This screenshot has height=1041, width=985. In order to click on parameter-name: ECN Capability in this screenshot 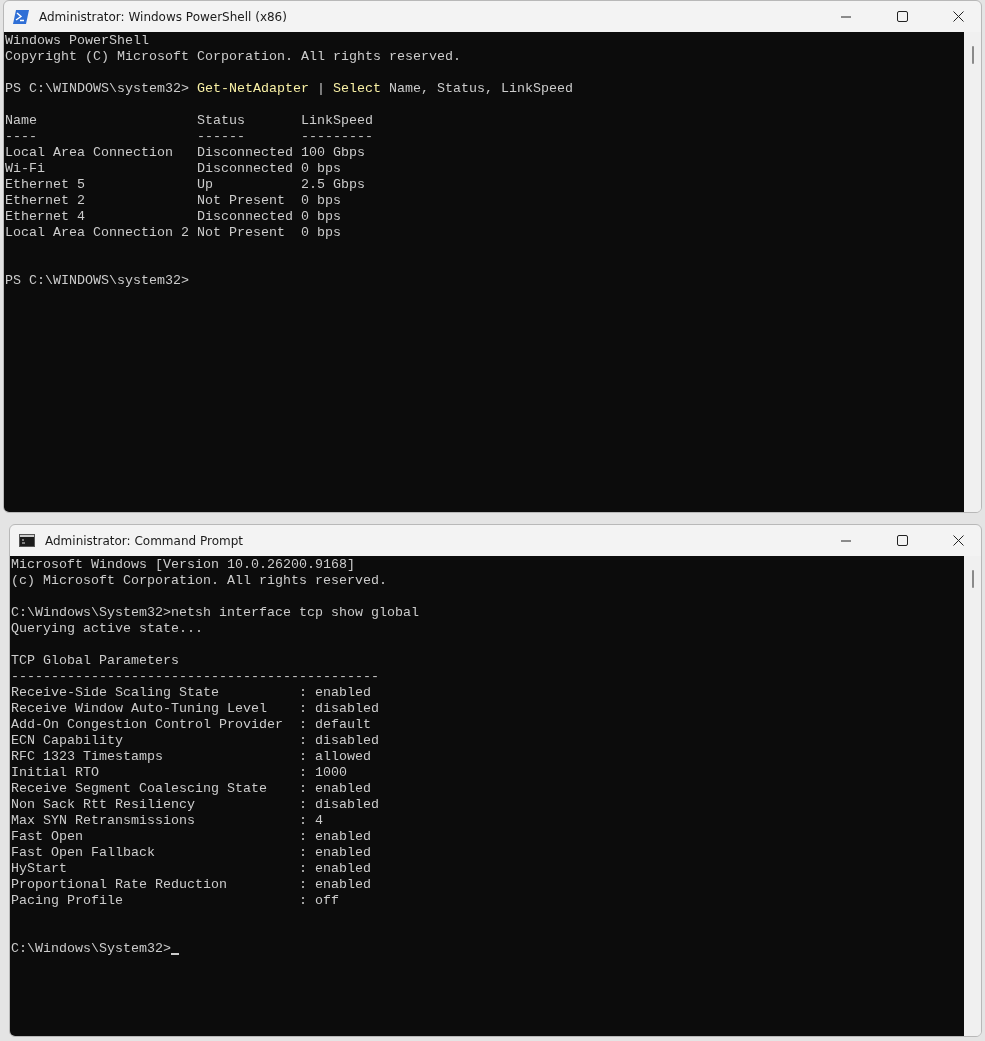, I will do `click(67, 741)`.